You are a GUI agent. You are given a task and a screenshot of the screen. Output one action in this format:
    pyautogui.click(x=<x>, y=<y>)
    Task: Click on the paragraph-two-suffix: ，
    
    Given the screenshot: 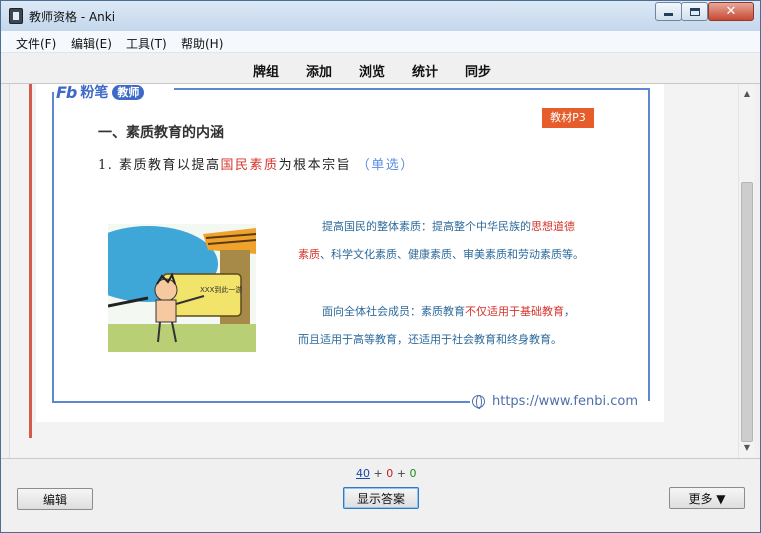 What is the action you would take?
    pyautogui.click(x=569, y=311)
    